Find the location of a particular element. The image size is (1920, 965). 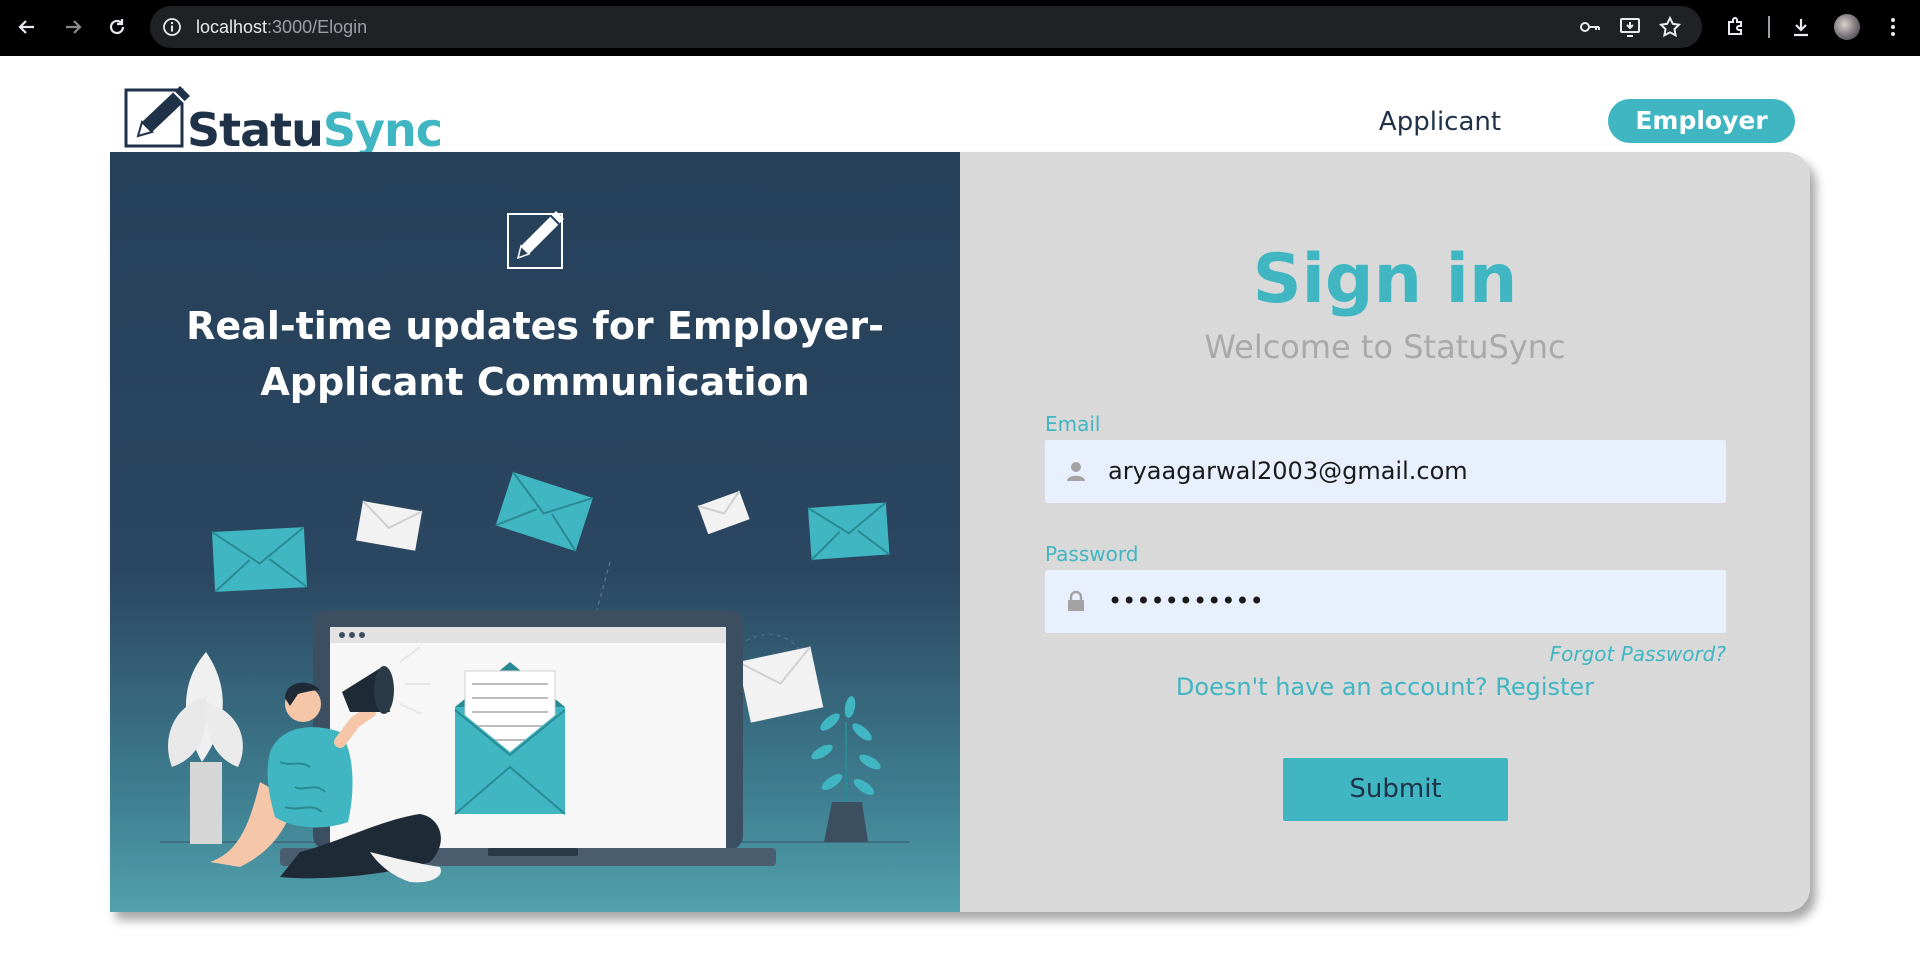

signin-title: Sign in is located at coordinates (1385, 279).